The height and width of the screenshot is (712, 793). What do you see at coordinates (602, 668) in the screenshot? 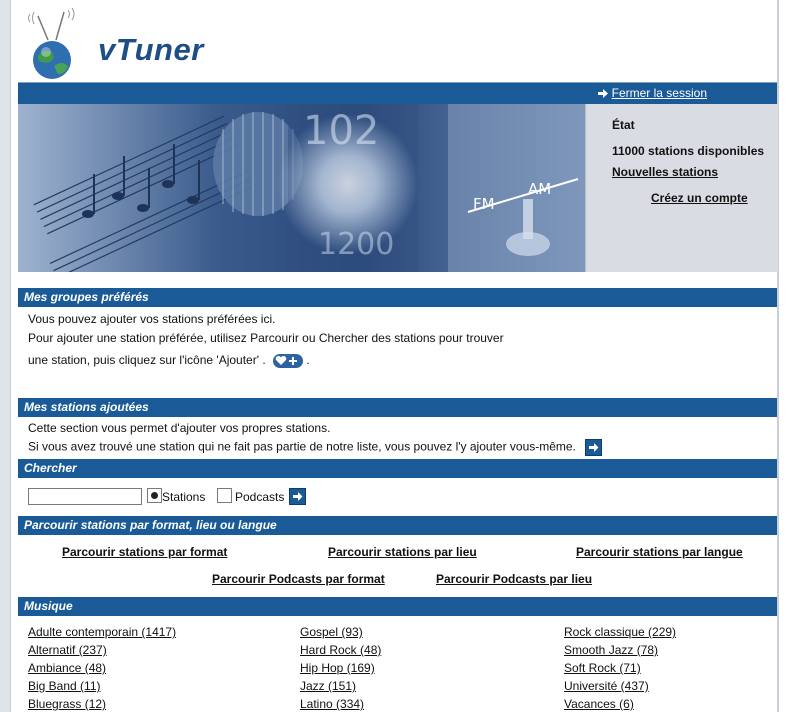
I see `genre-link: Soft Rock (71)` at bounding box center [602, 668].